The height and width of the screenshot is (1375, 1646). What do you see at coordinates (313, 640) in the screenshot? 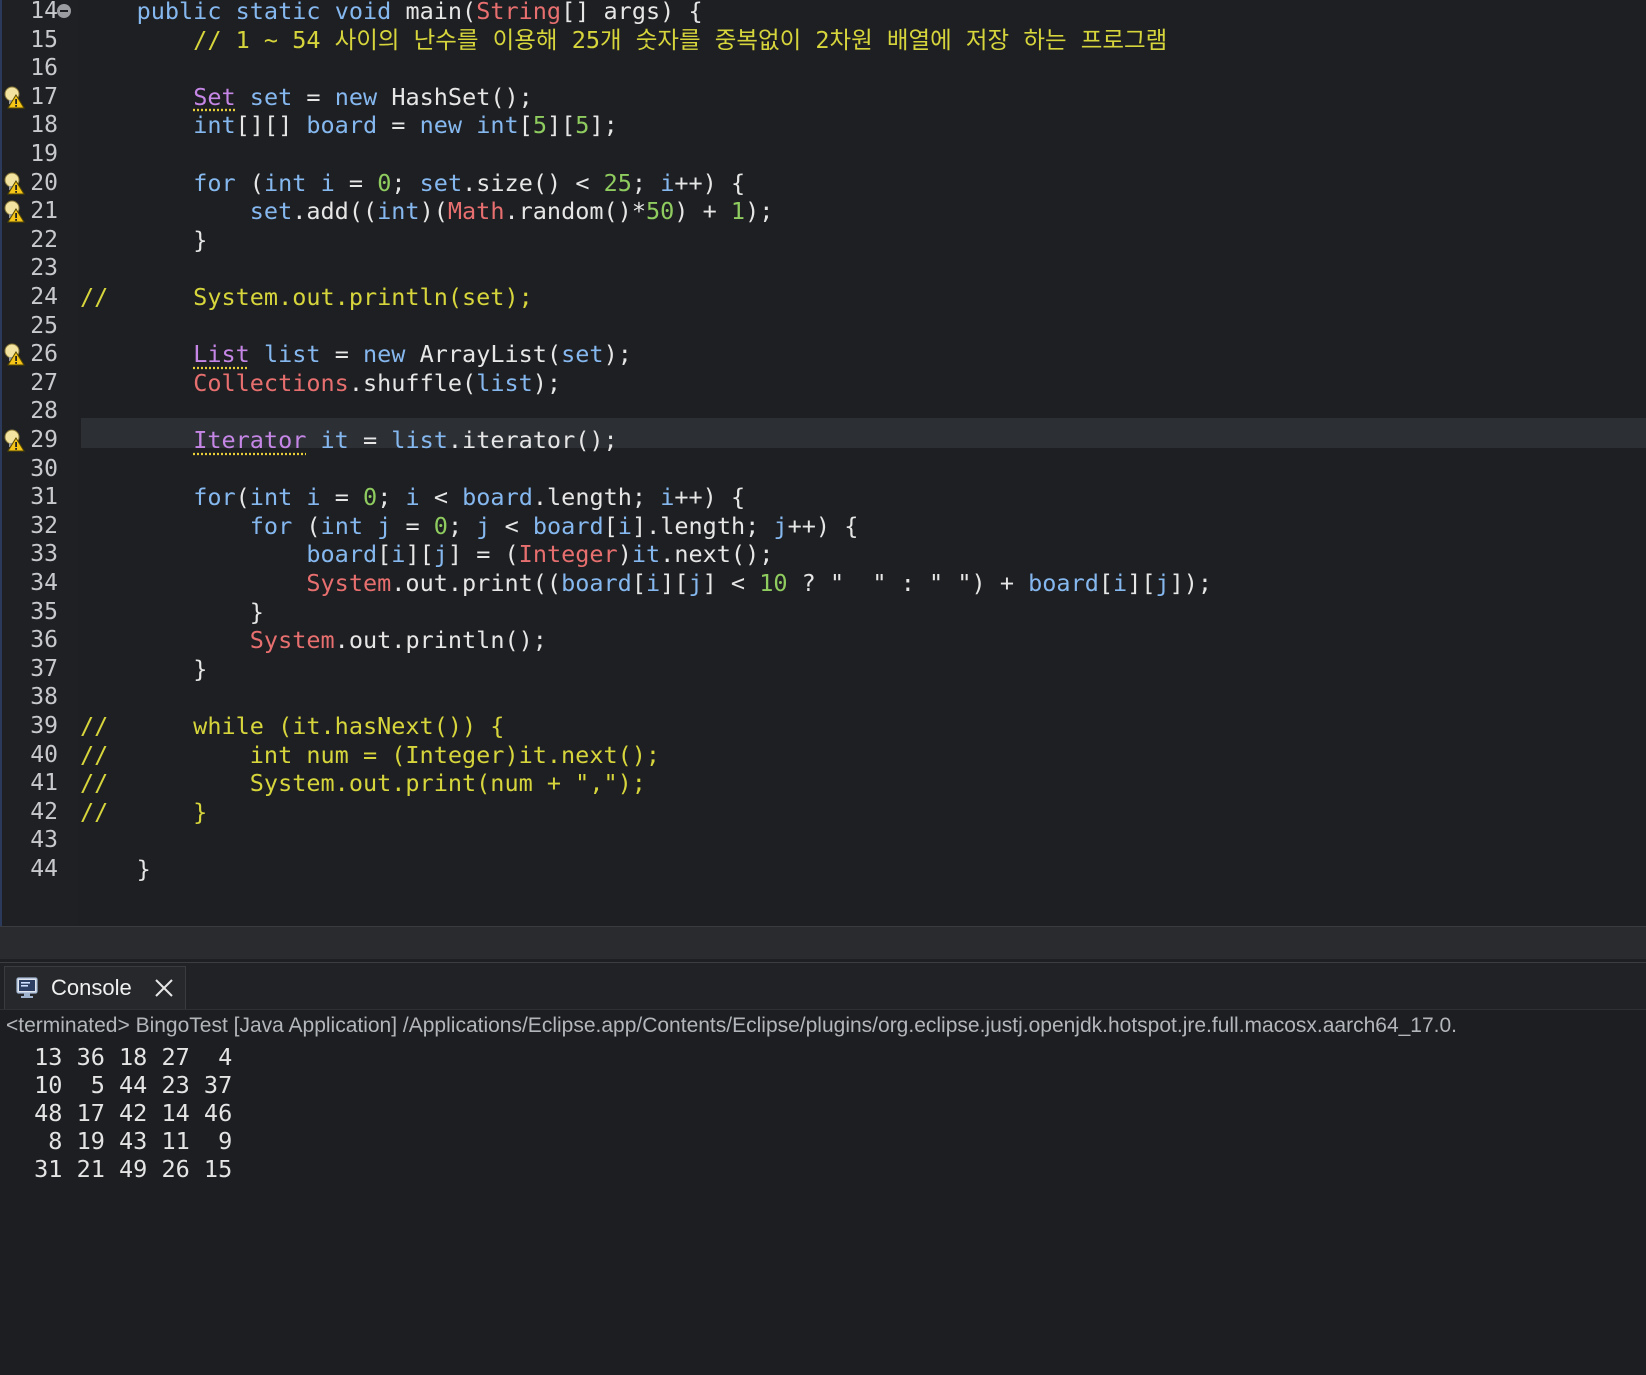
I see `code-text: System.out.println();` at bounding box center [313, 640].